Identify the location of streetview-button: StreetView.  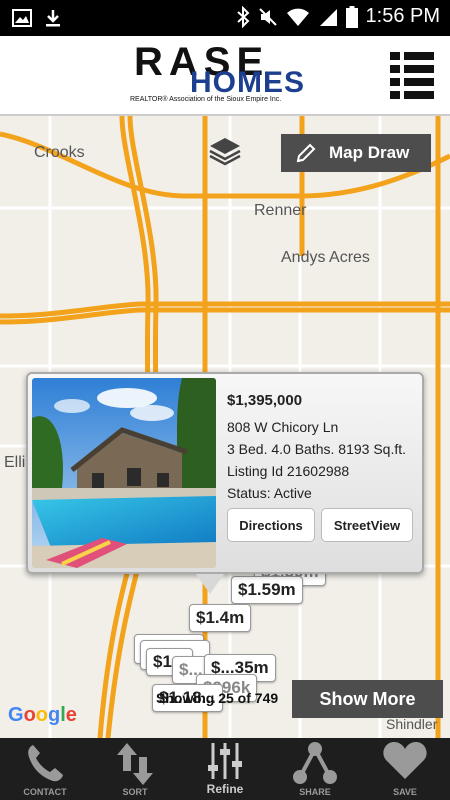
(367, 525).